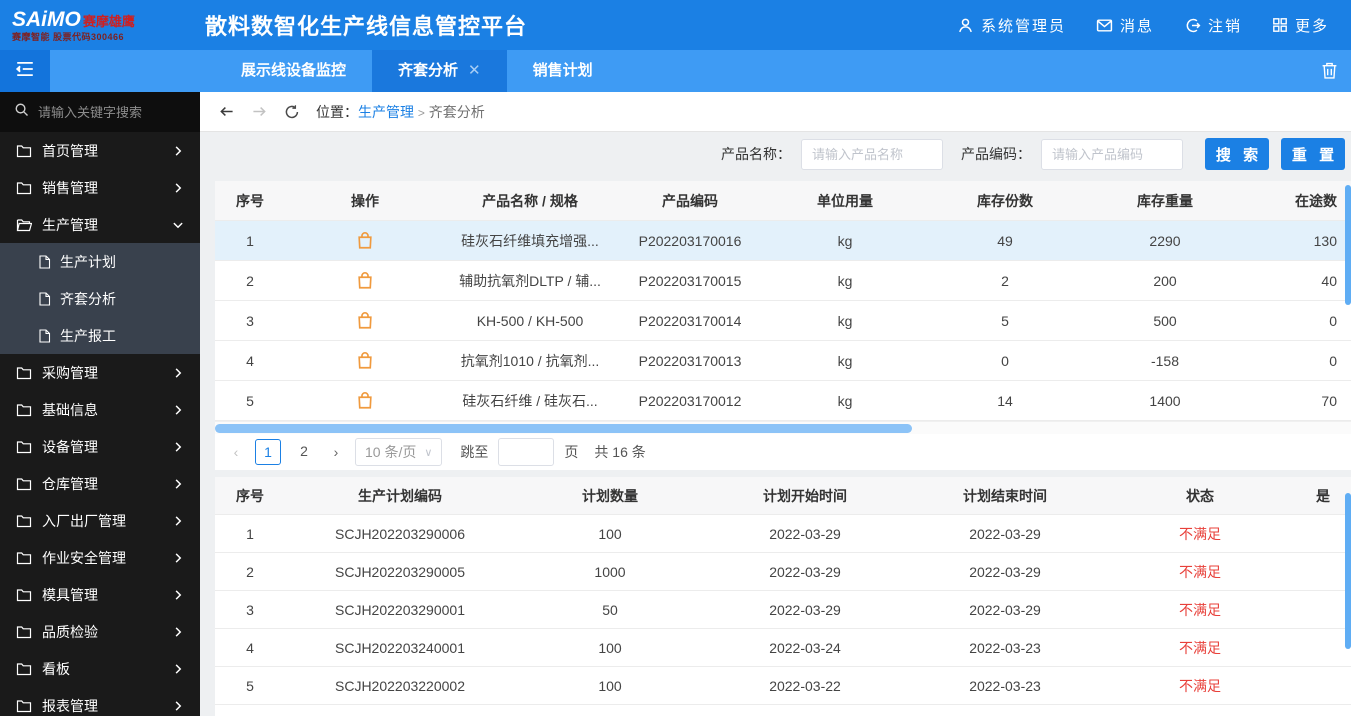 The width and height of the screenshot is (1351, 716). What do you see at coordinates (1329, 280) in the screenshot?
I see `table-cell: 40` at bounding box center [1329, 280].